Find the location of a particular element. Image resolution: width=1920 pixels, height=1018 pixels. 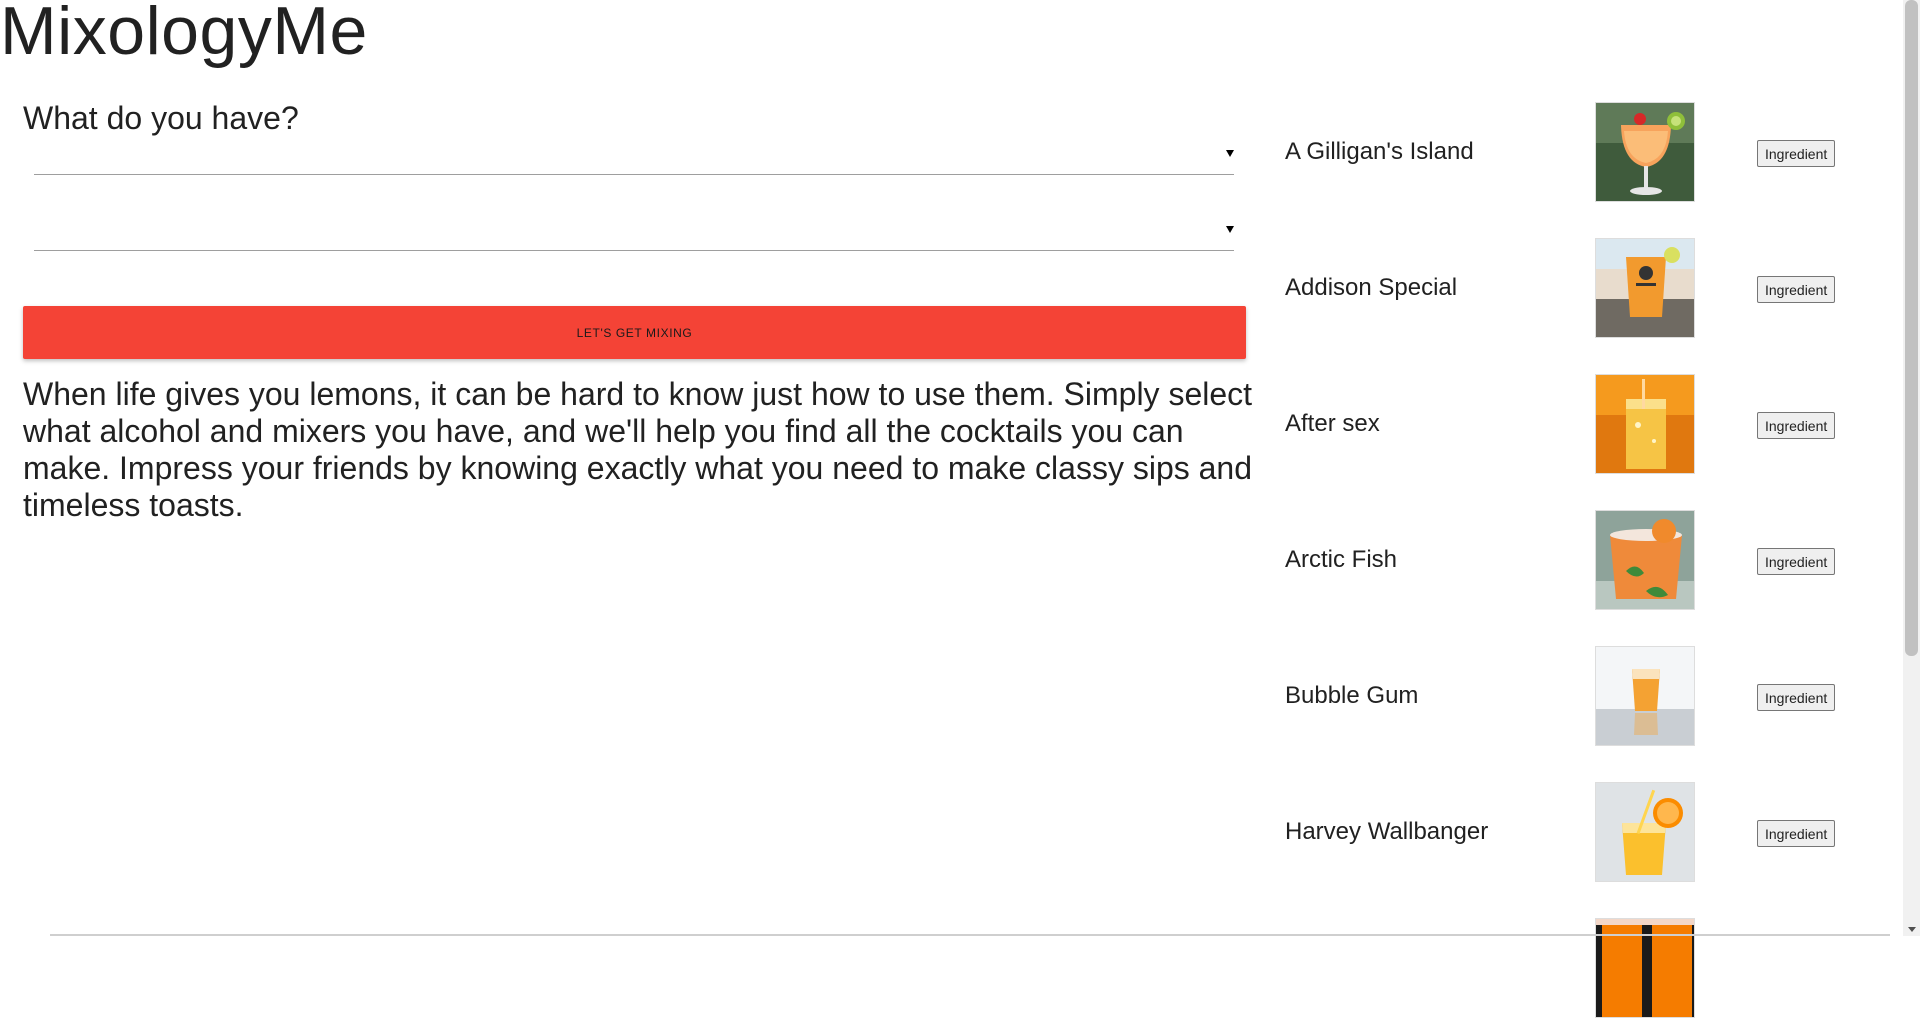

cocktail-row: Harvey Wallbanger Ingredient is located at coordinates (1565, 832).